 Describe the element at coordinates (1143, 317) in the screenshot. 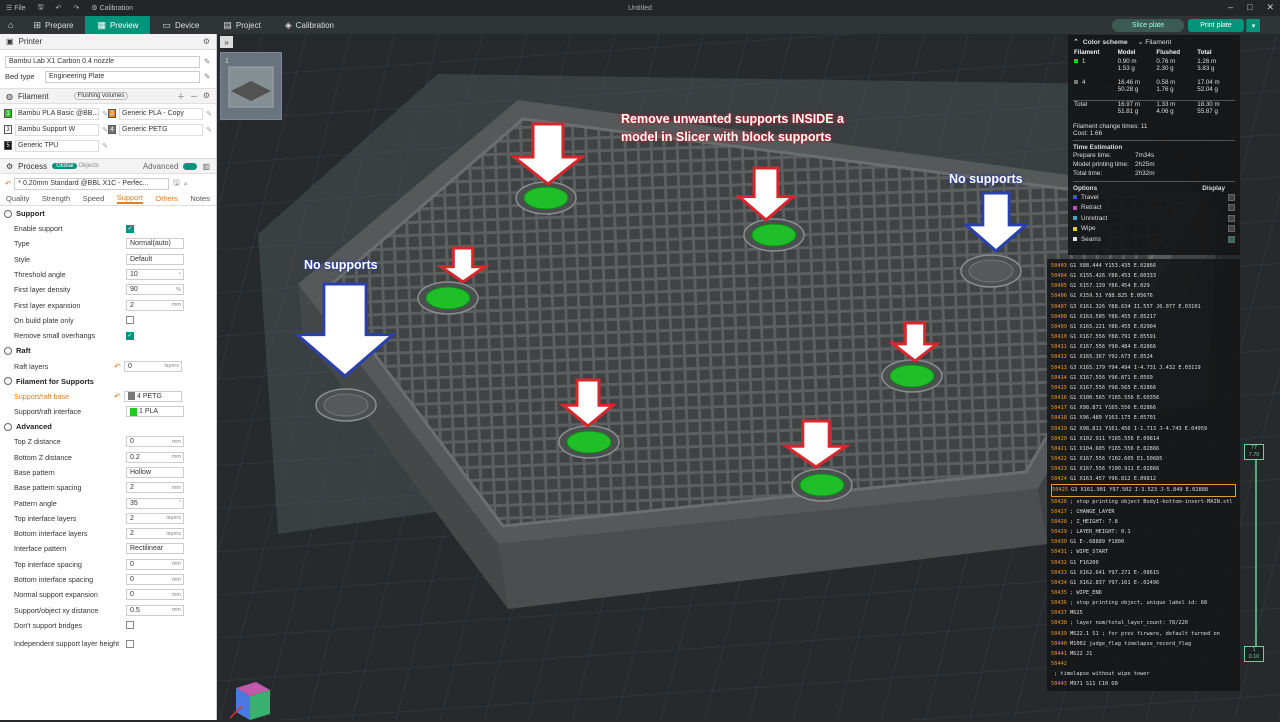

I see `gcode-line: 50408 G1 X163.505 Y86.455 E.05217` at that location.